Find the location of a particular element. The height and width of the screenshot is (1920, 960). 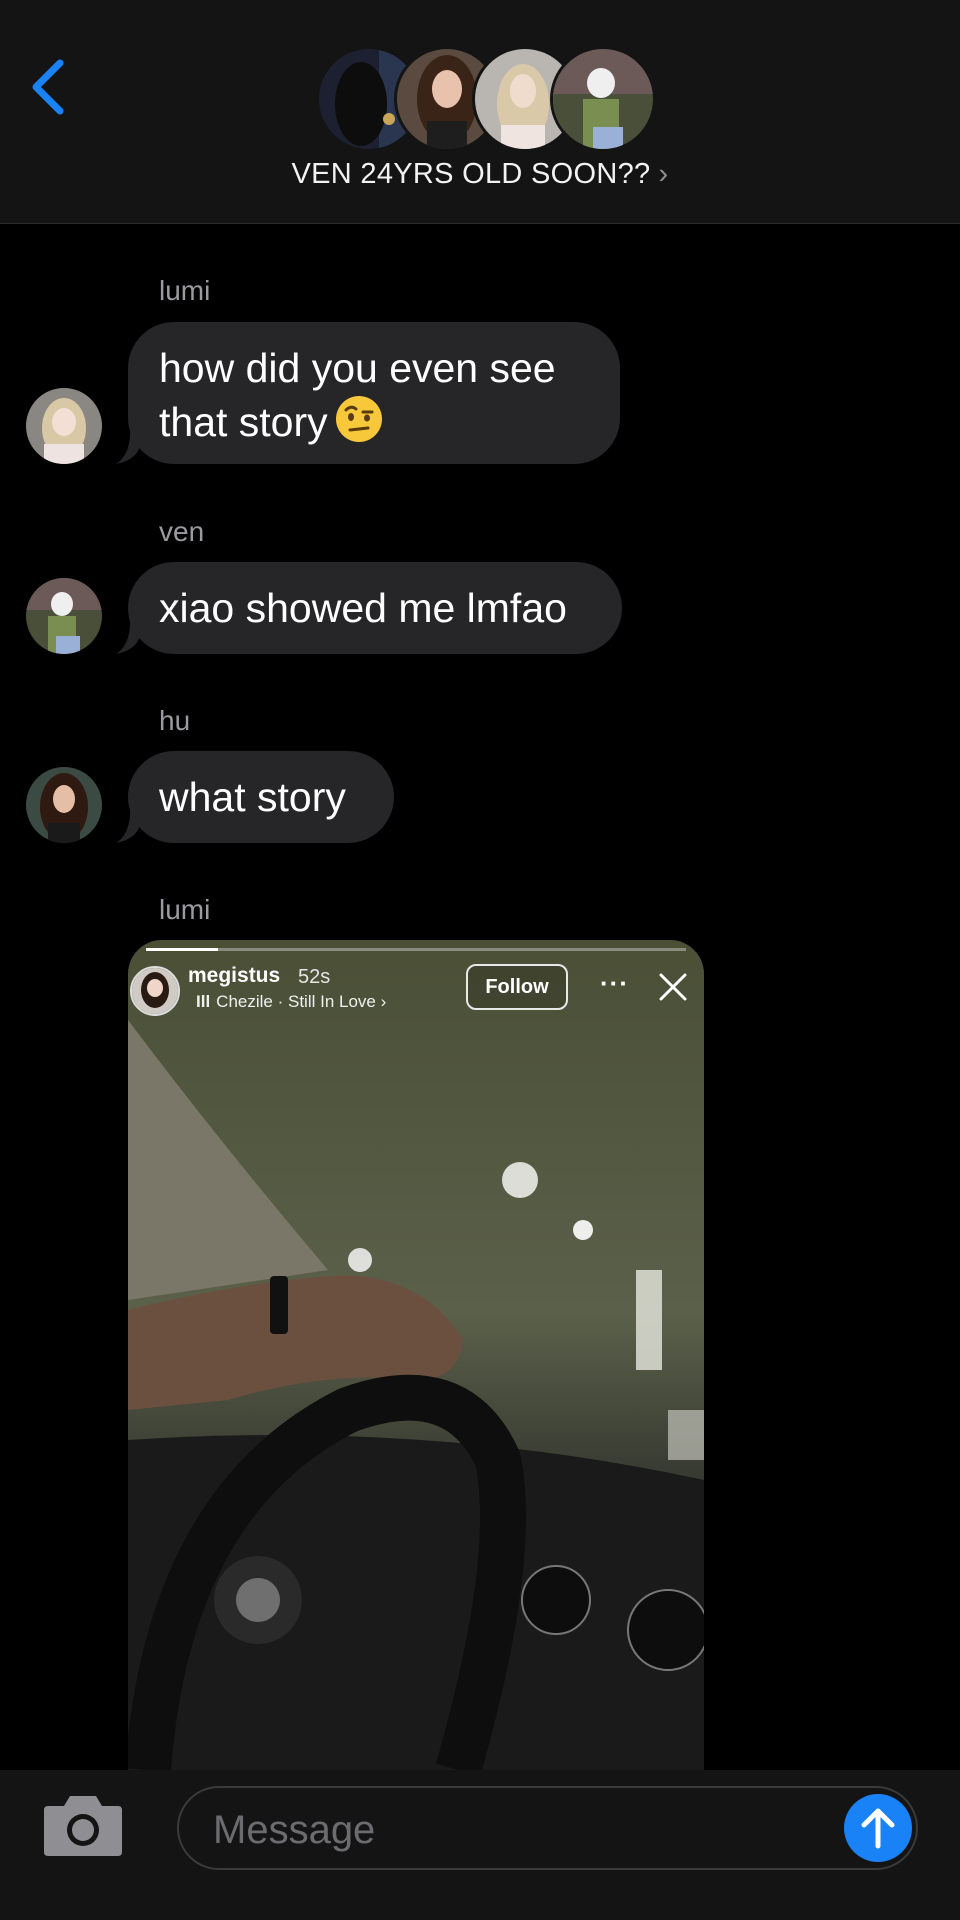

story-time: 52s is located at coordinates (314, 977).